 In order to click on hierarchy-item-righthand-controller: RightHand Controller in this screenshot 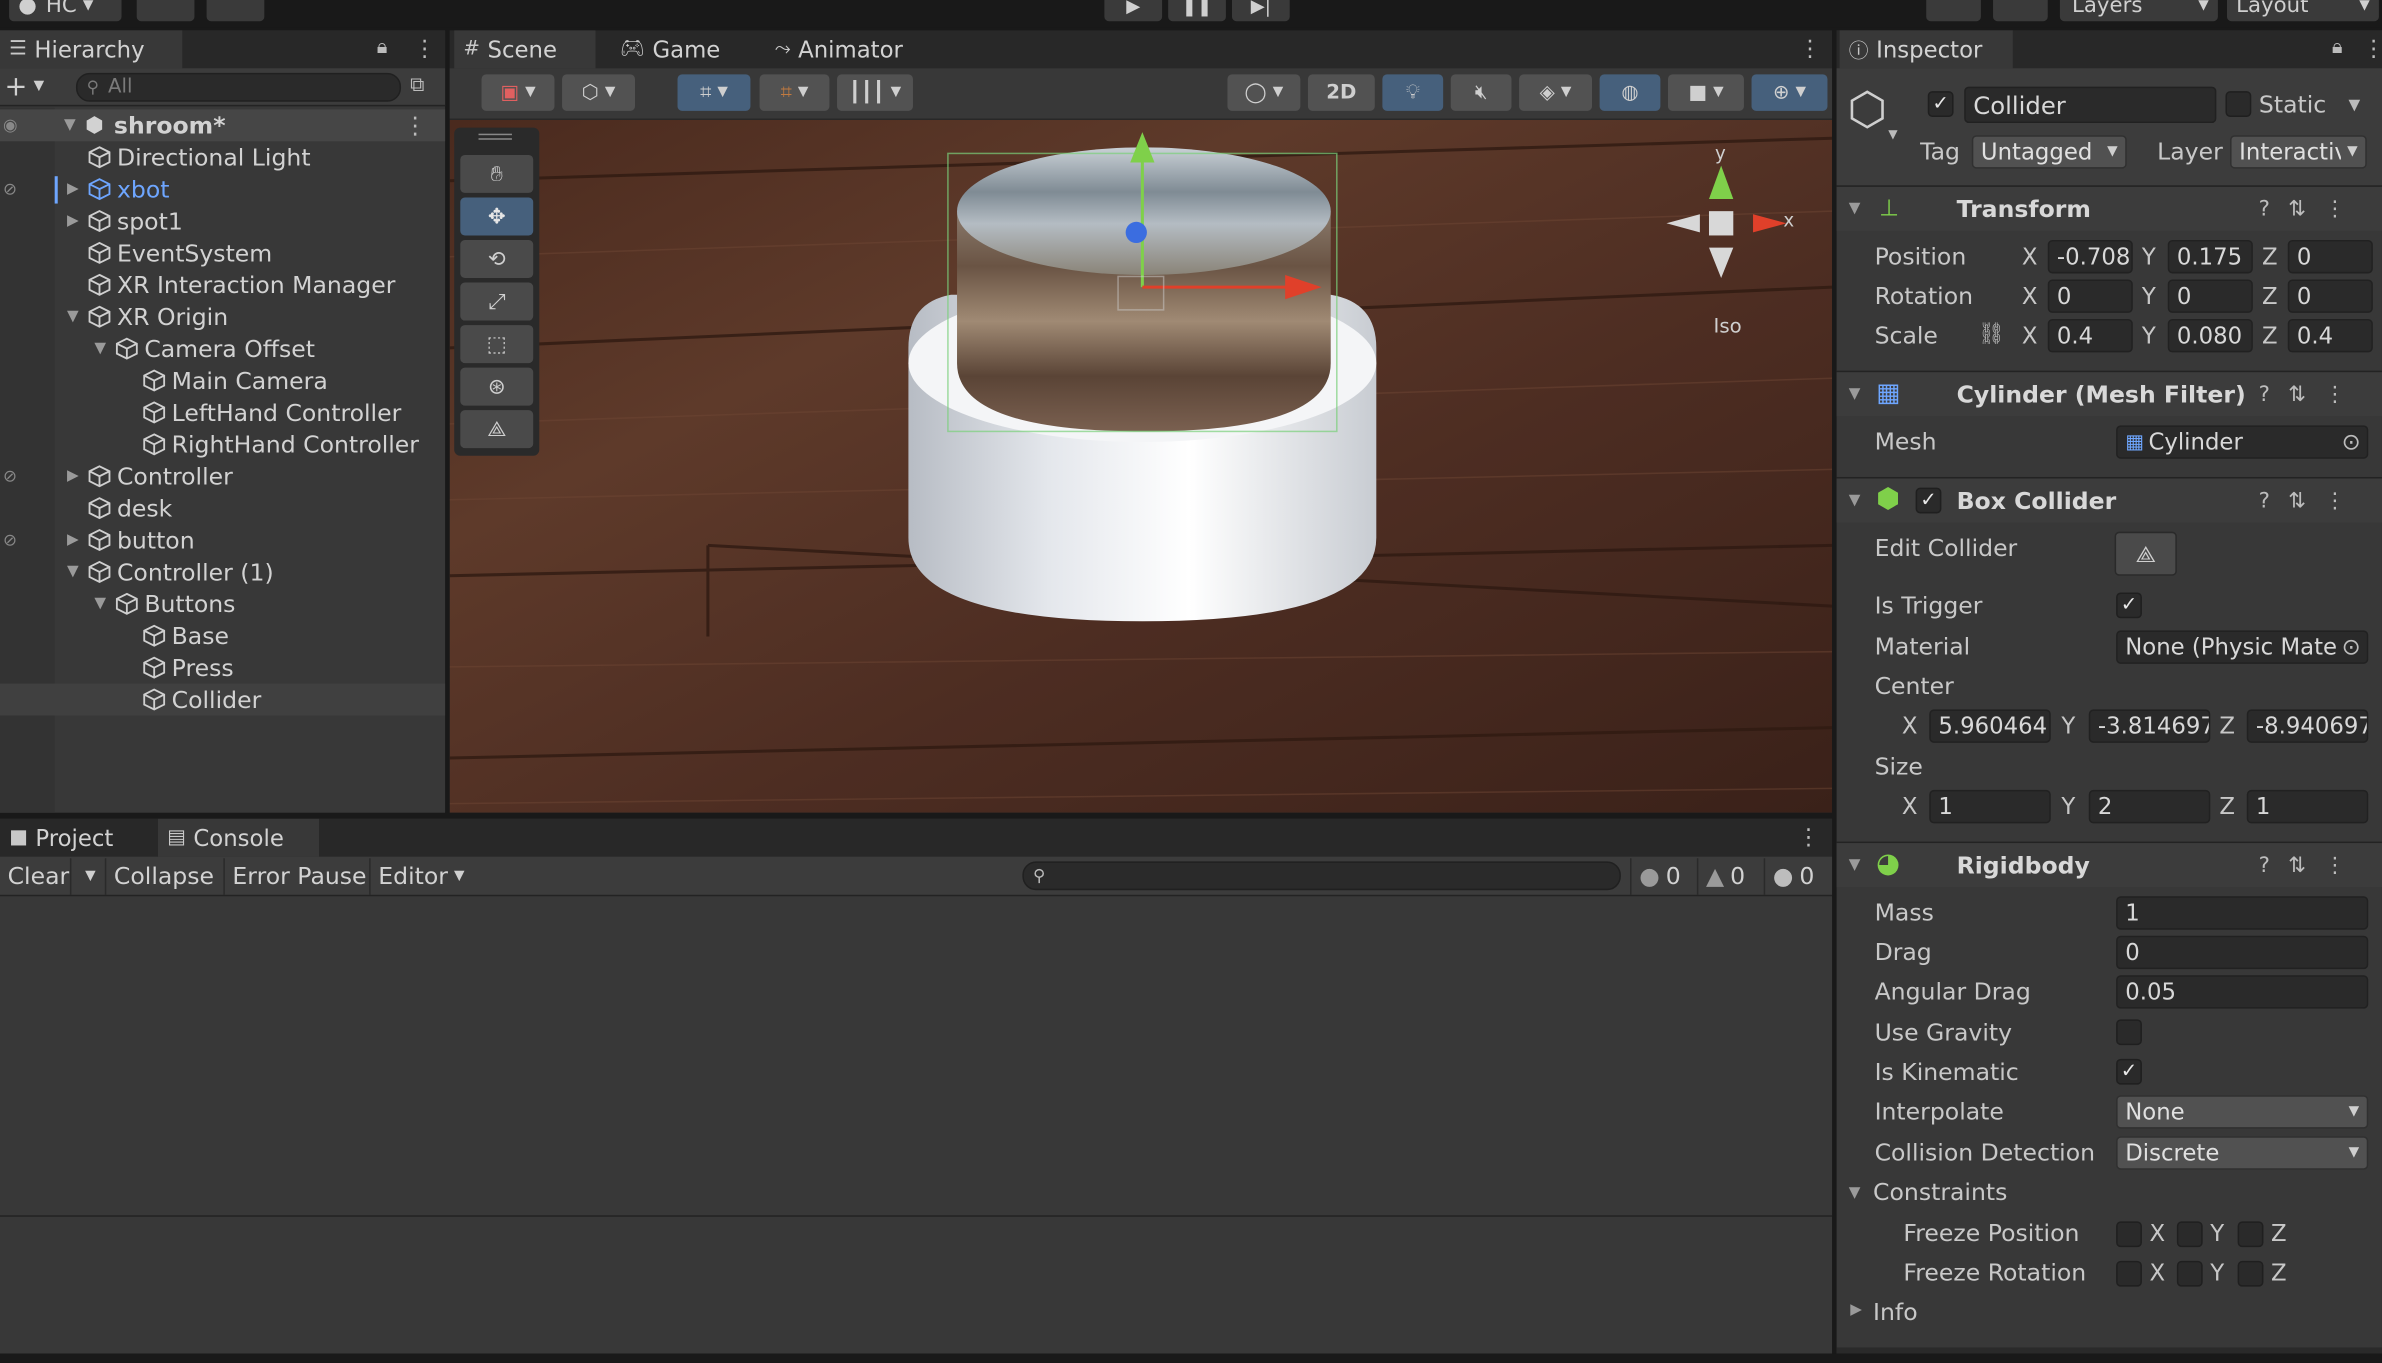, I will do `click(222, 444)`.